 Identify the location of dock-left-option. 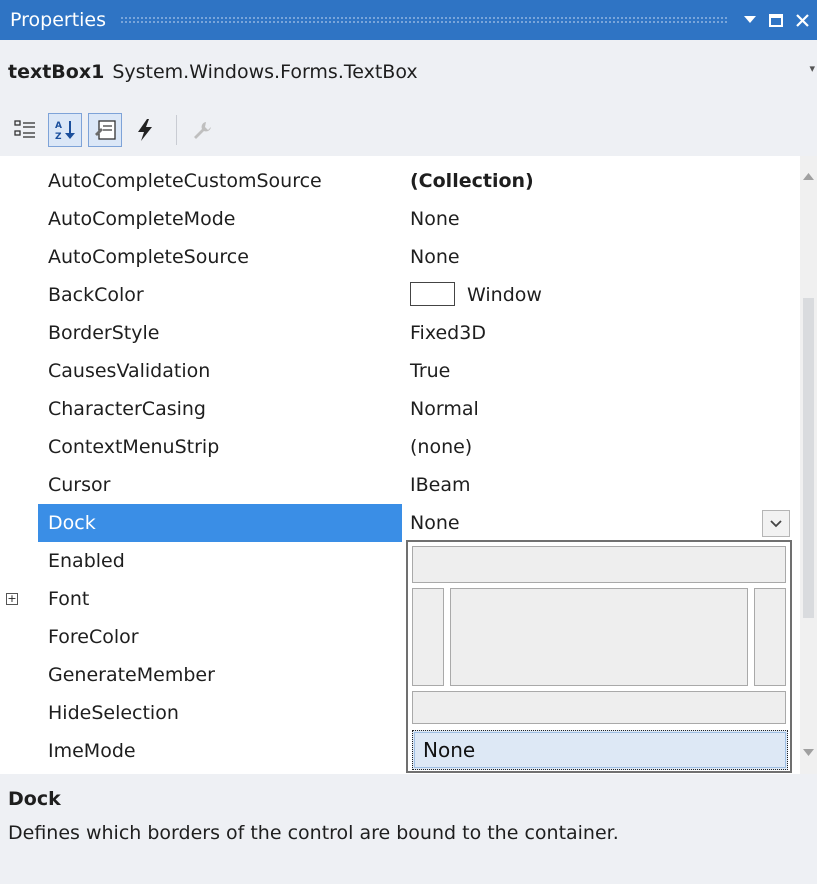
(428, 637).